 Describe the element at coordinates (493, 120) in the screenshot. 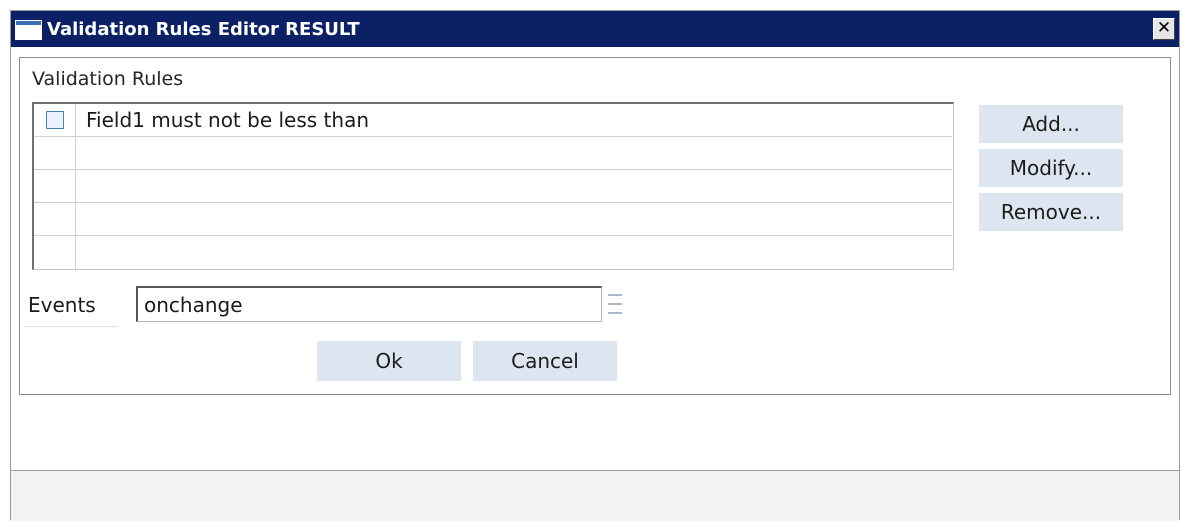

I see `table-row: Field1 must not be less than` at that location.